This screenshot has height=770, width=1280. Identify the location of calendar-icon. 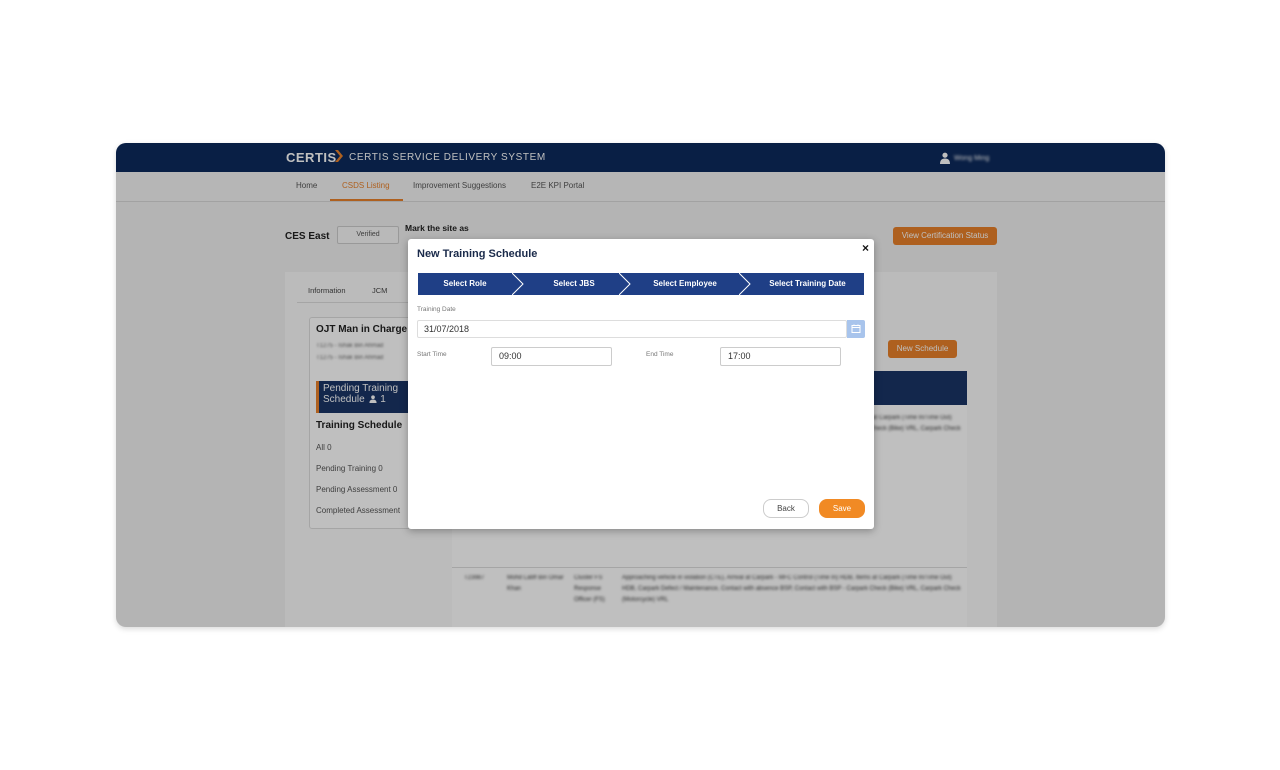
(856, 328).